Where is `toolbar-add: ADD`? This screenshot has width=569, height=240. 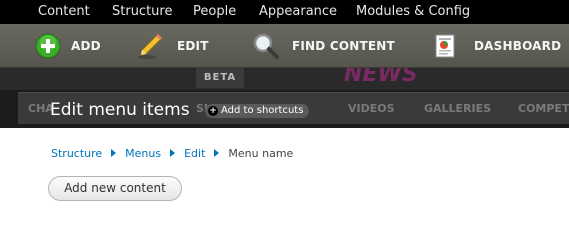
toolbar-add: ADD is located at coordinates (74, 46).